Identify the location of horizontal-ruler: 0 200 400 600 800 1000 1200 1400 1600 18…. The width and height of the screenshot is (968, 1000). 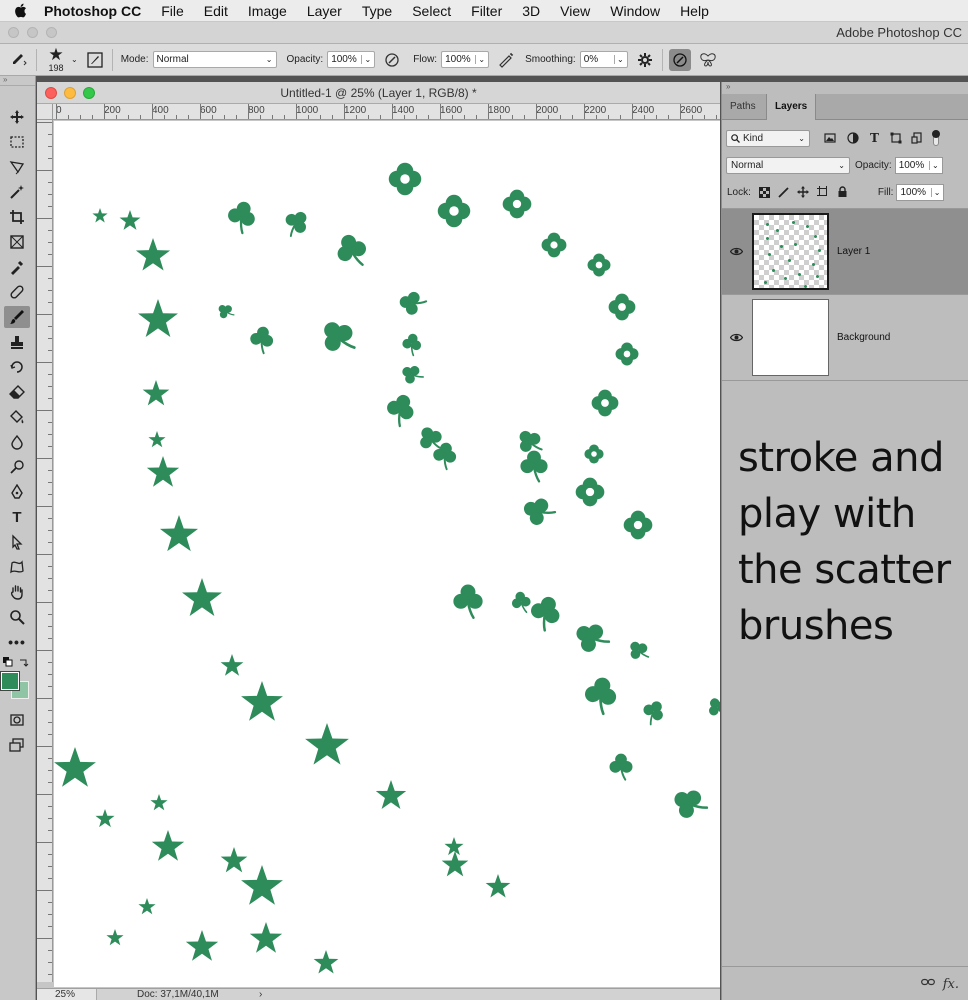
(386, 112).